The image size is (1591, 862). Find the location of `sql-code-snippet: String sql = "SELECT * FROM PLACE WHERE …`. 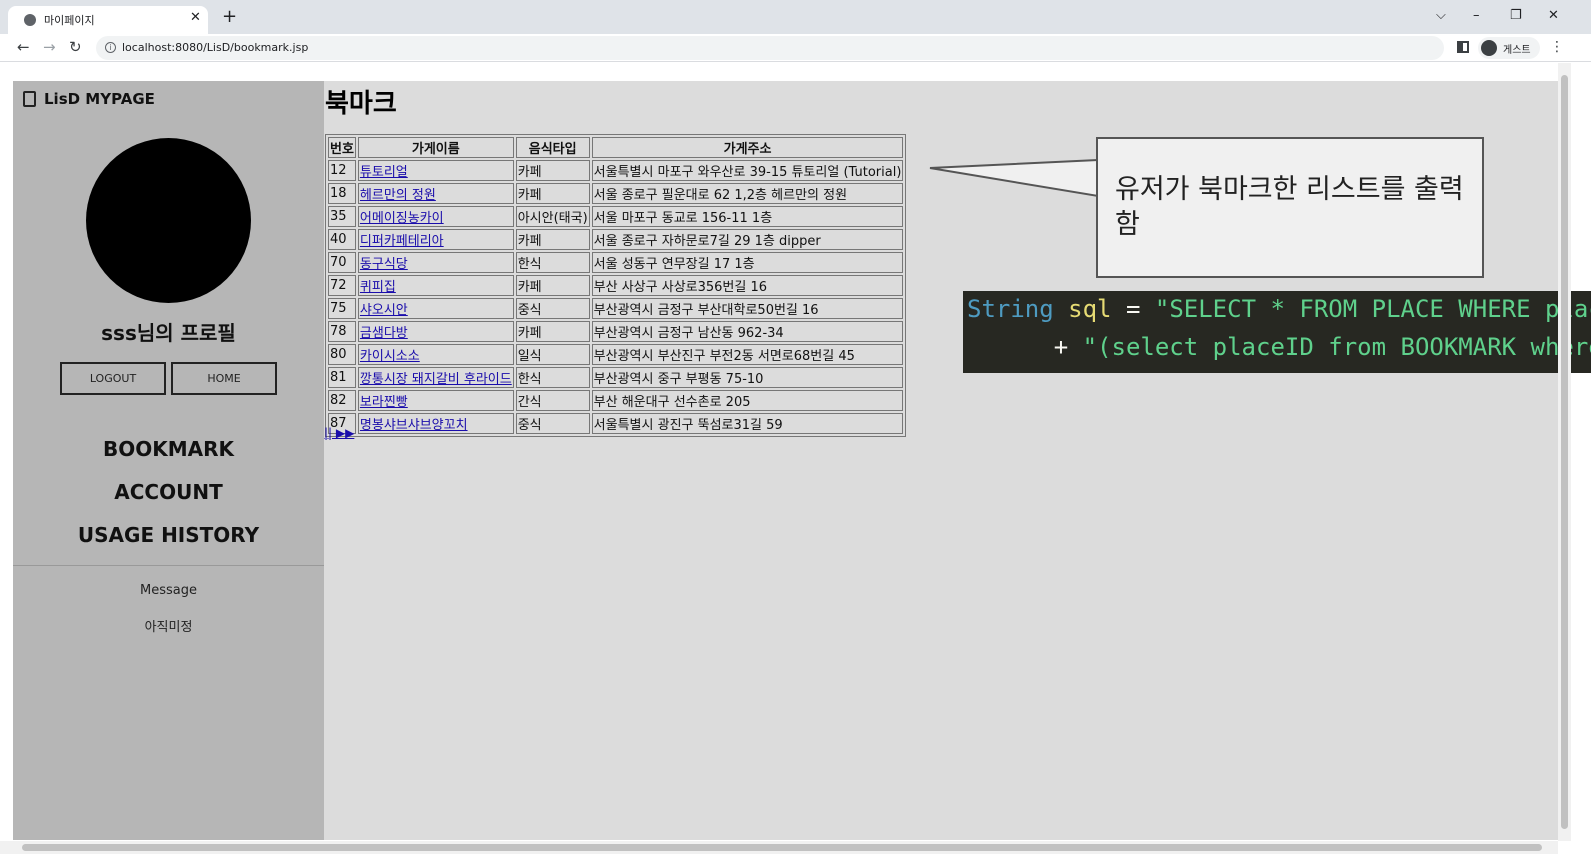

sql-code-snippet: String sql = "SELECT * FROM PLACE WHERE … is located at coordinates (1277, 332).